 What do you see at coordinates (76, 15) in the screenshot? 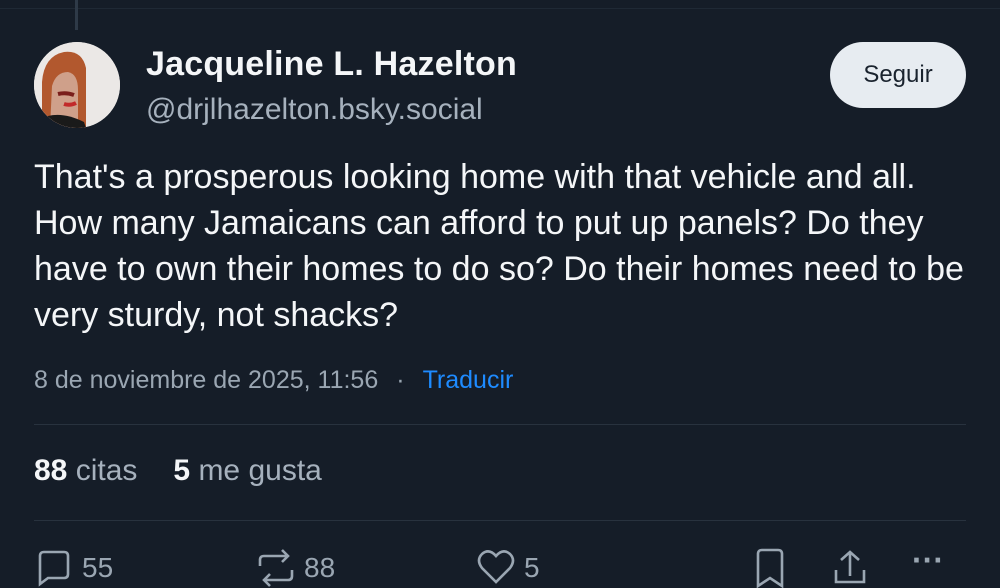
I see `thread-connector-line` at bounding box center [76, 15].